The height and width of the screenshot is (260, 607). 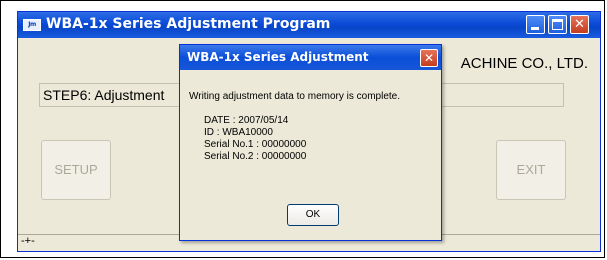 I want to click on window-title: WBA-1x Series Adjustment Program, so click(x=188, y=24).